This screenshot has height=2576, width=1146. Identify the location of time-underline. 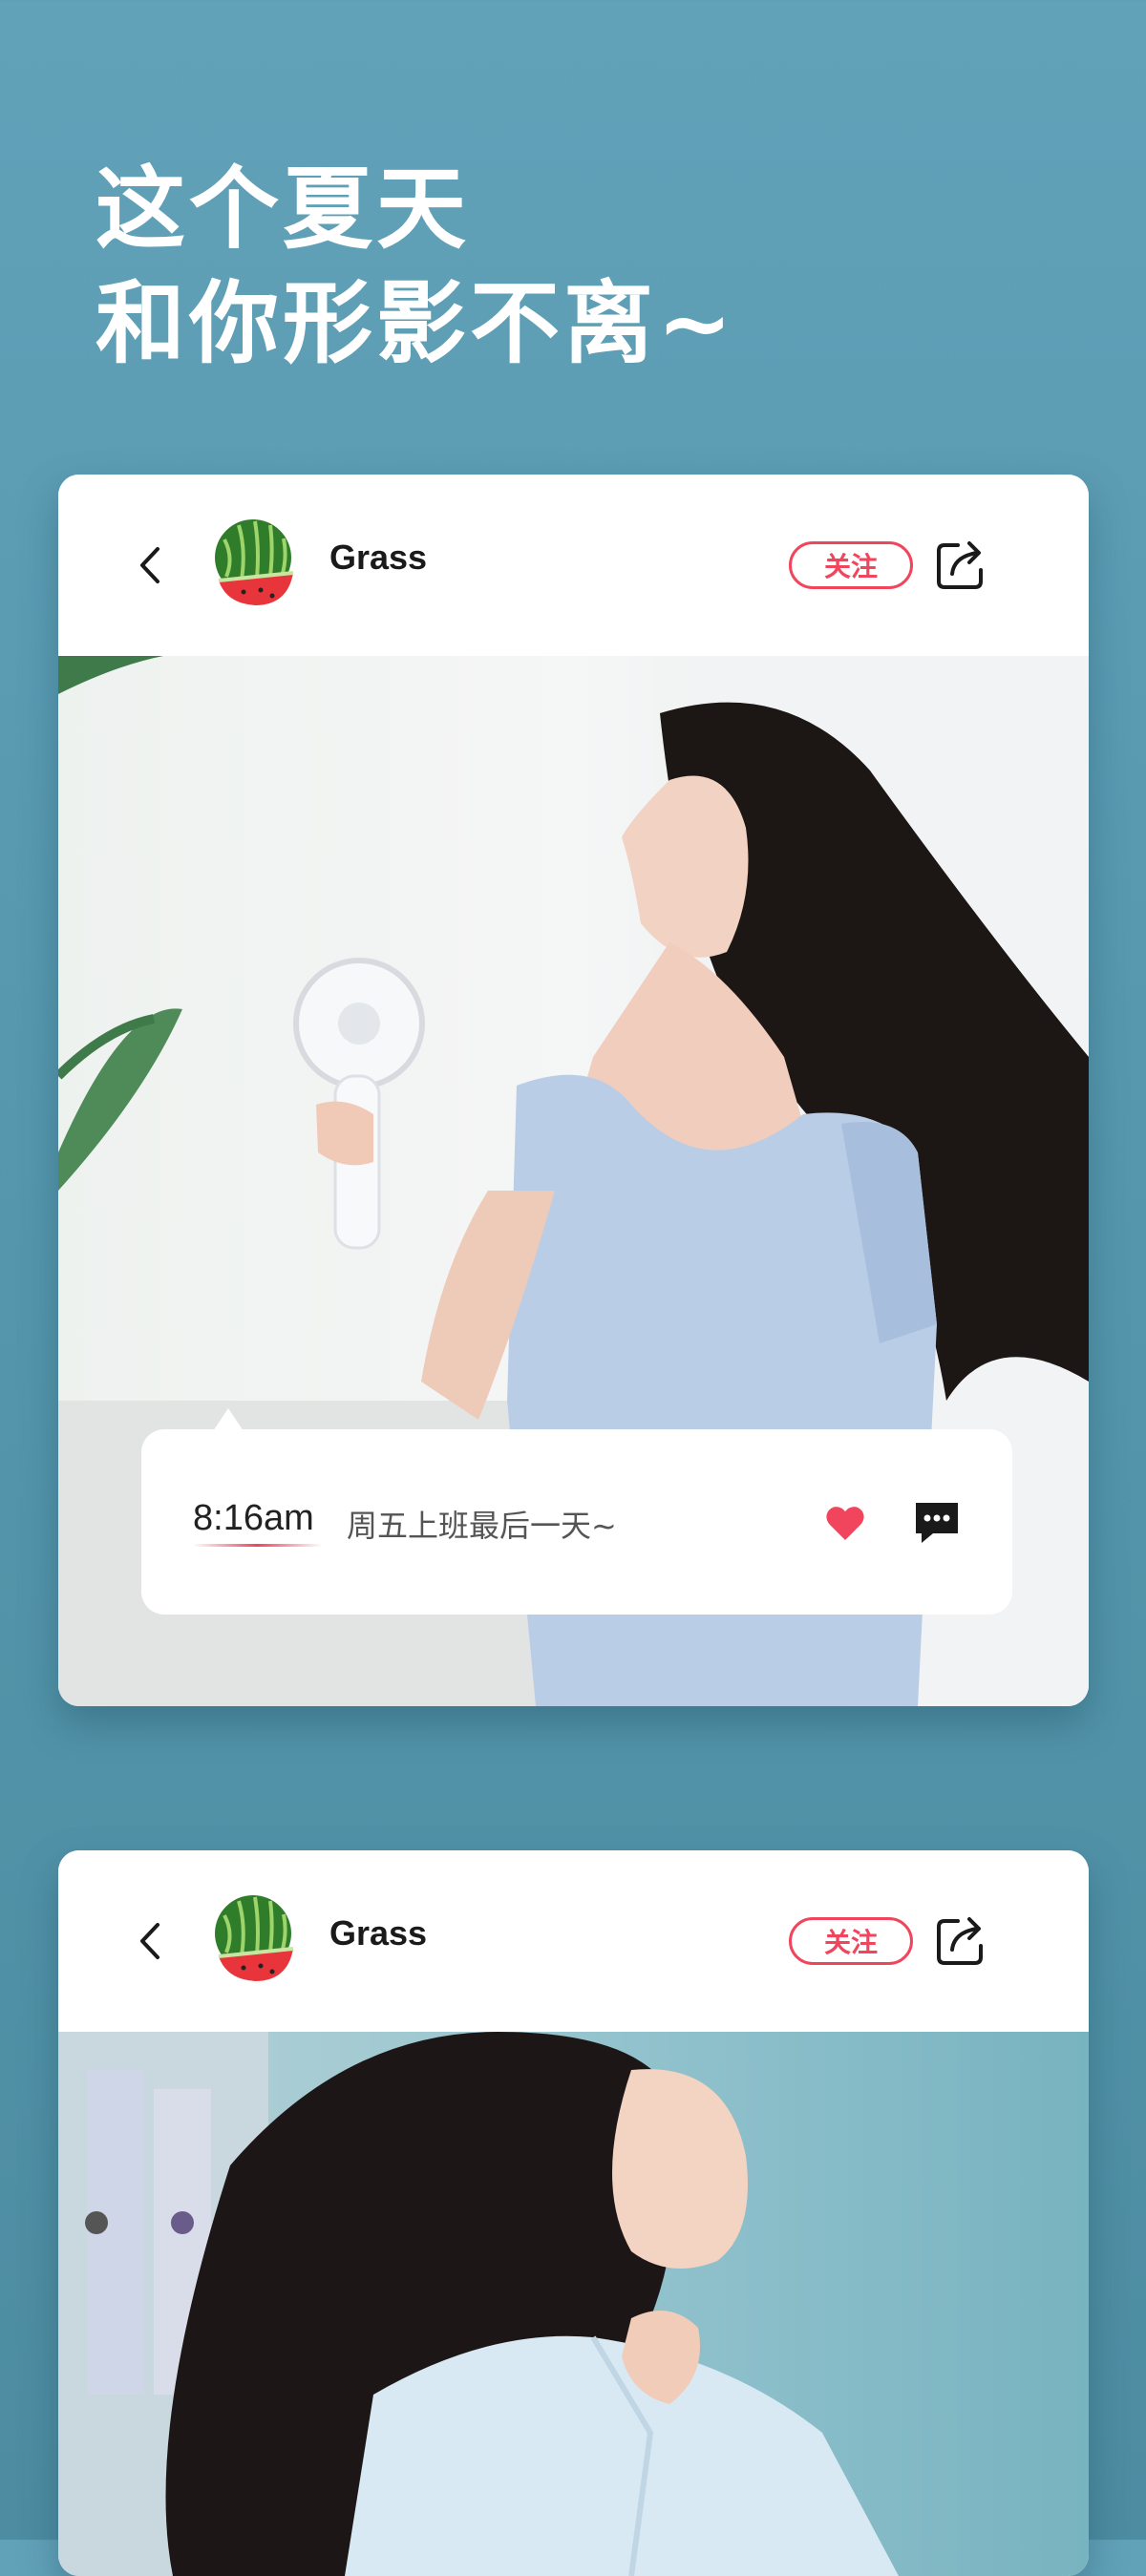
(257, 1545).